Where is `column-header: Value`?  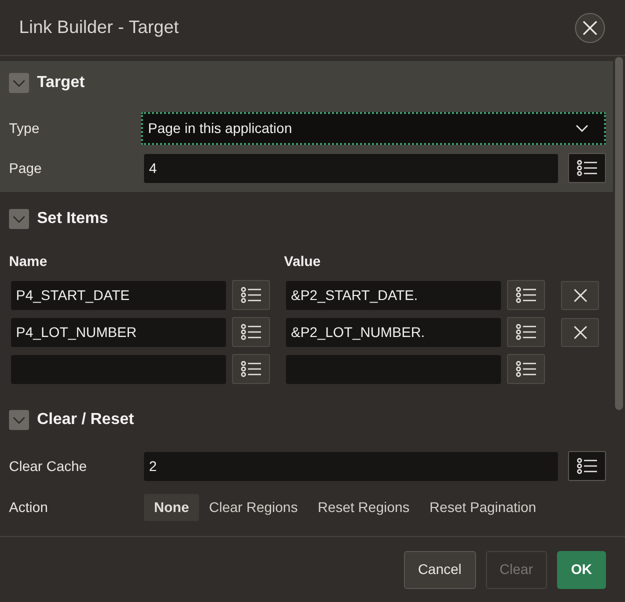 column-header: Value is located at coordinates (302, 261).